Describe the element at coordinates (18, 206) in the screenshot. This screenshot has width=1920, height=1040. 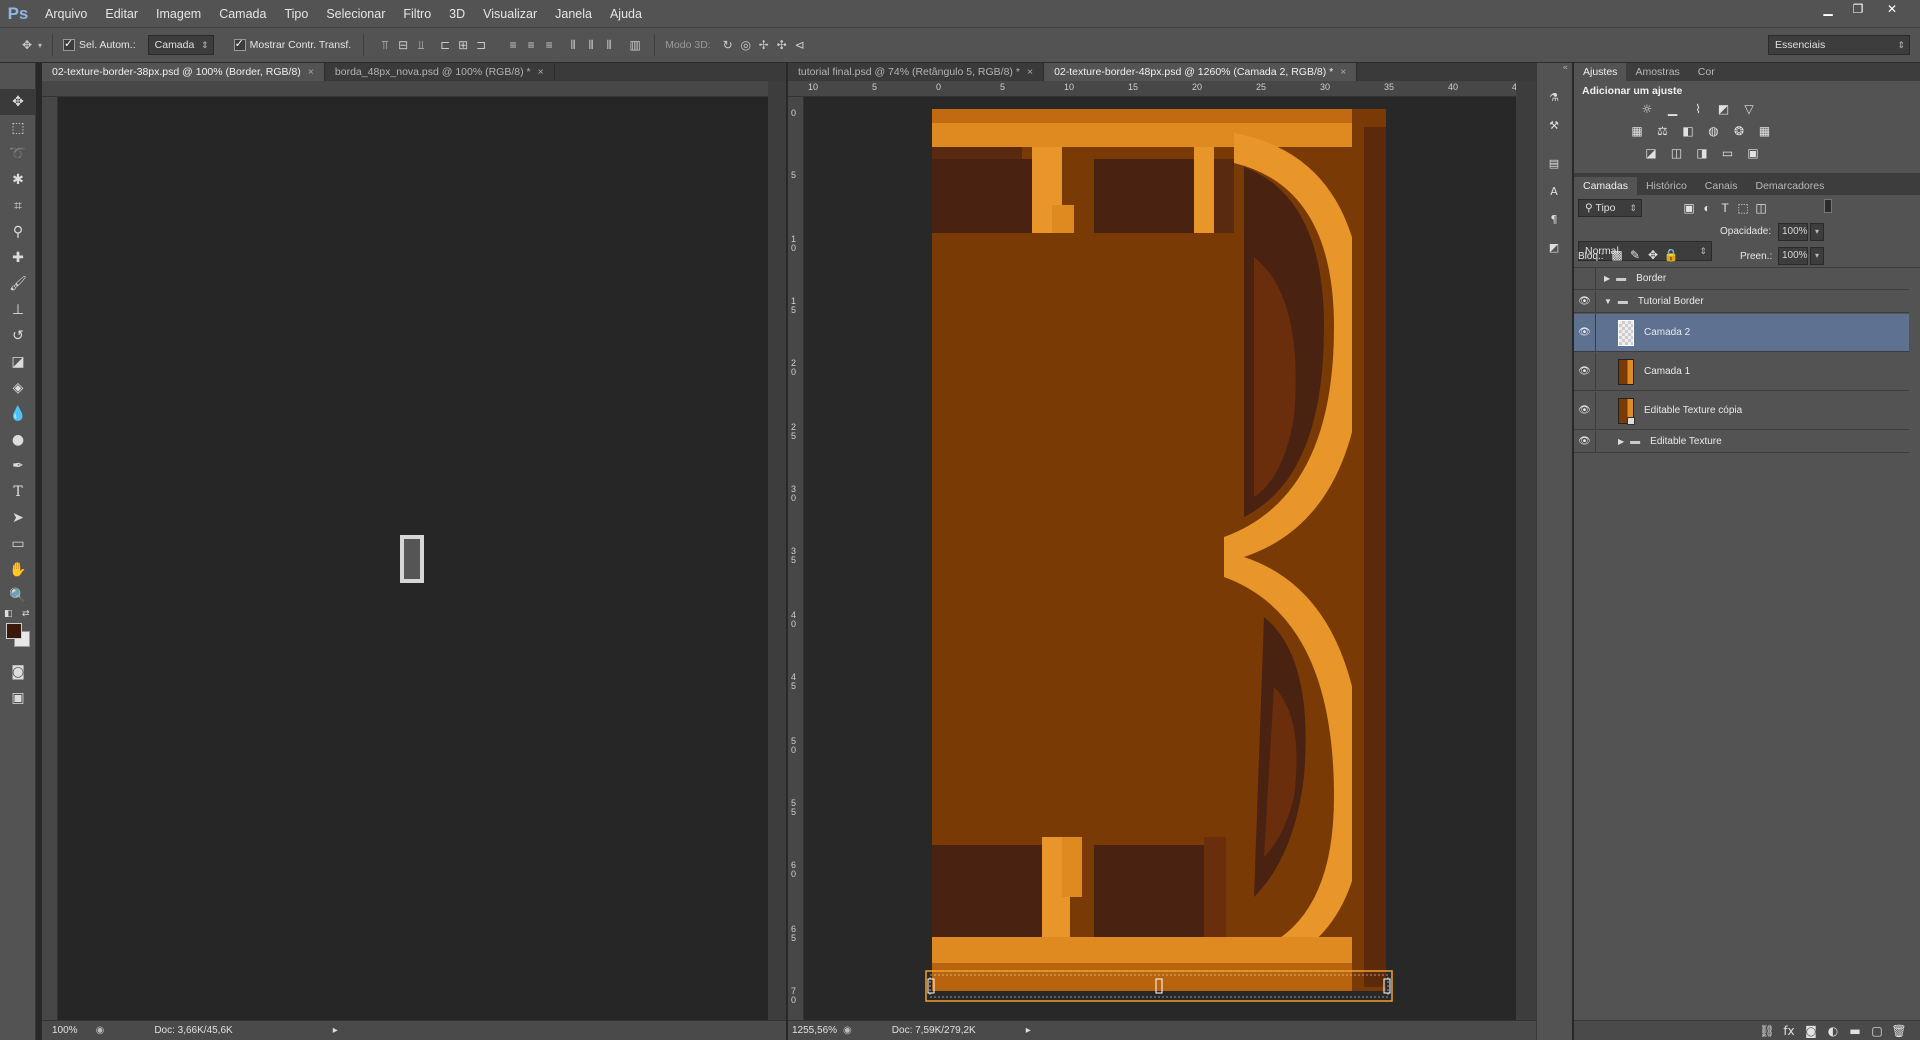
I see `crop-tool-icon: ⌗` at that location.